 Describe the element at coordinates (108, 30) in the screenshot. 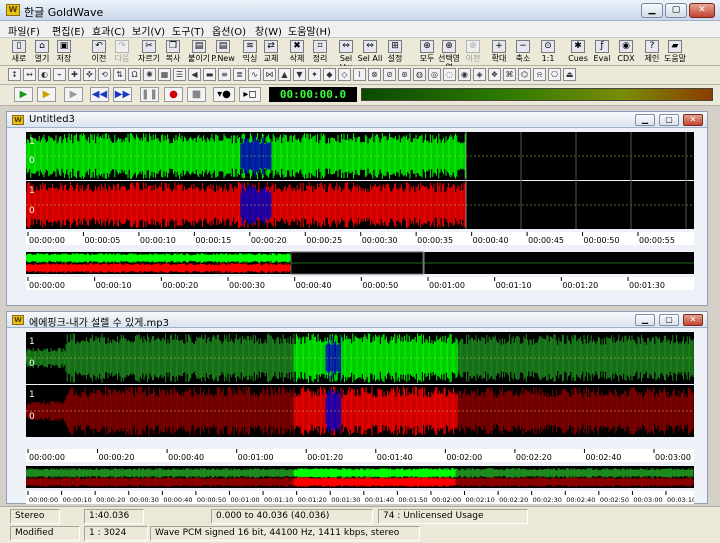

I see `menu-effects: 효과(C)` at that location.